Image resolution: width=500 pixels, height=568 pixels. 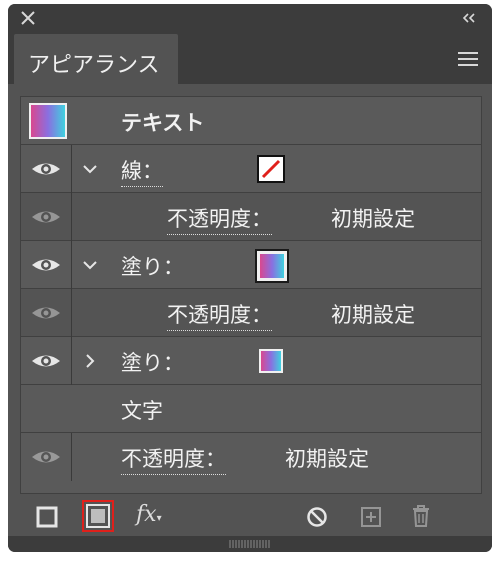 What do you see at coordinates (371, 517) in the screenshot?
I see `duplicate-item-icon` at bounding box center [371, 517].